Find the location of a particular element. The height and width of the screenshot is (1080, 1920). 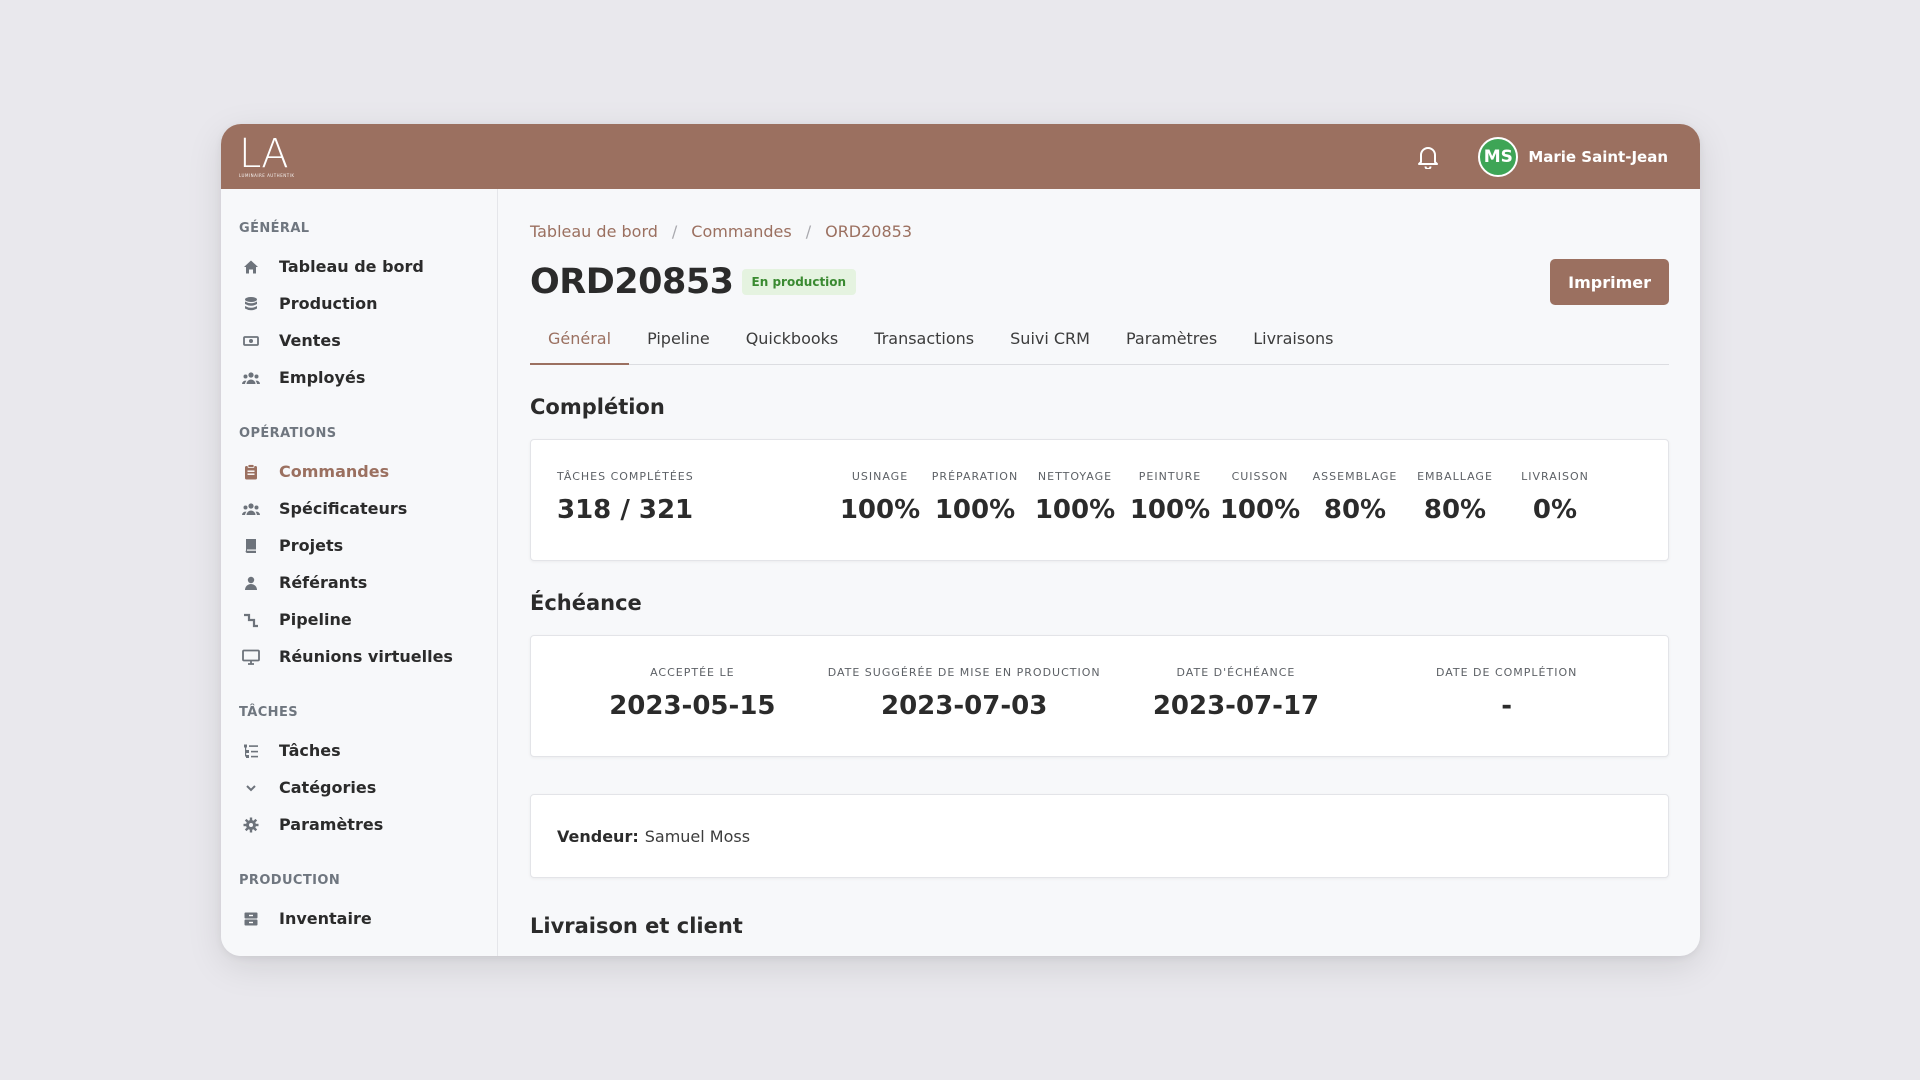

sidebar-item-pipeline: Pipeline is located at coordinates (368, 619).